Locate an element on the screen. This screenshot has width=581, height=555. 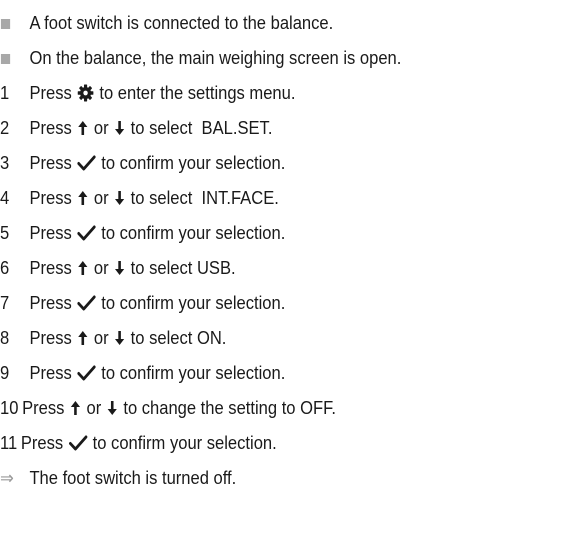
step-number: 2 is located at coordinates (5, 127).